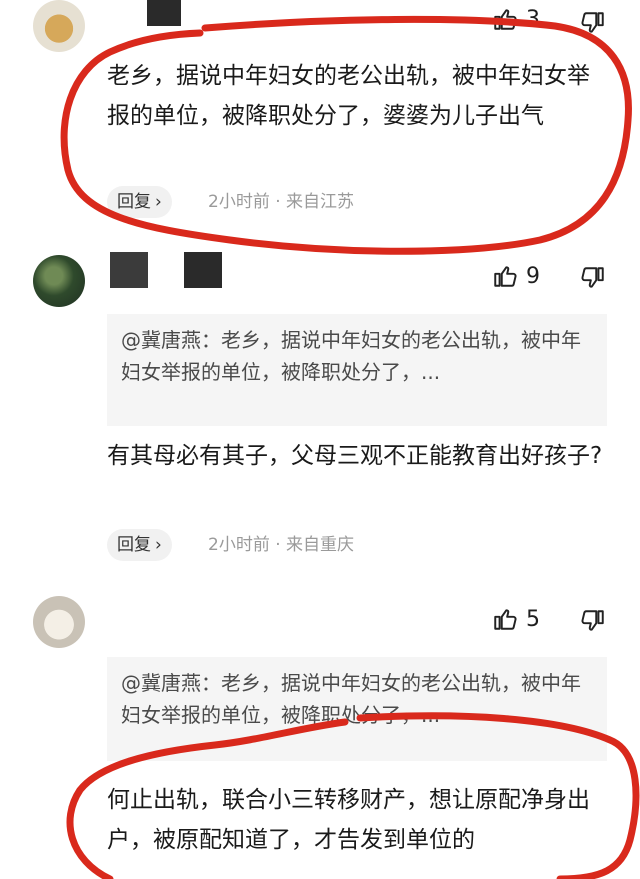  Describe the element at coordinates (320, 202) in the screenshot. I see `comment-location: 来自江苏` at that location.